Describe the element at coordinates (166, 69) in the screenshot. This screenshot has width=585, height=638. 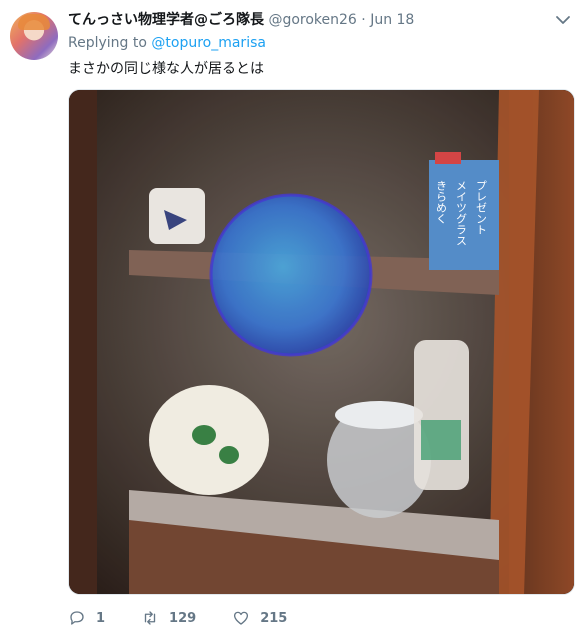
I see `tweet-text: まさかの同じ様な人が居るとは` at that location.